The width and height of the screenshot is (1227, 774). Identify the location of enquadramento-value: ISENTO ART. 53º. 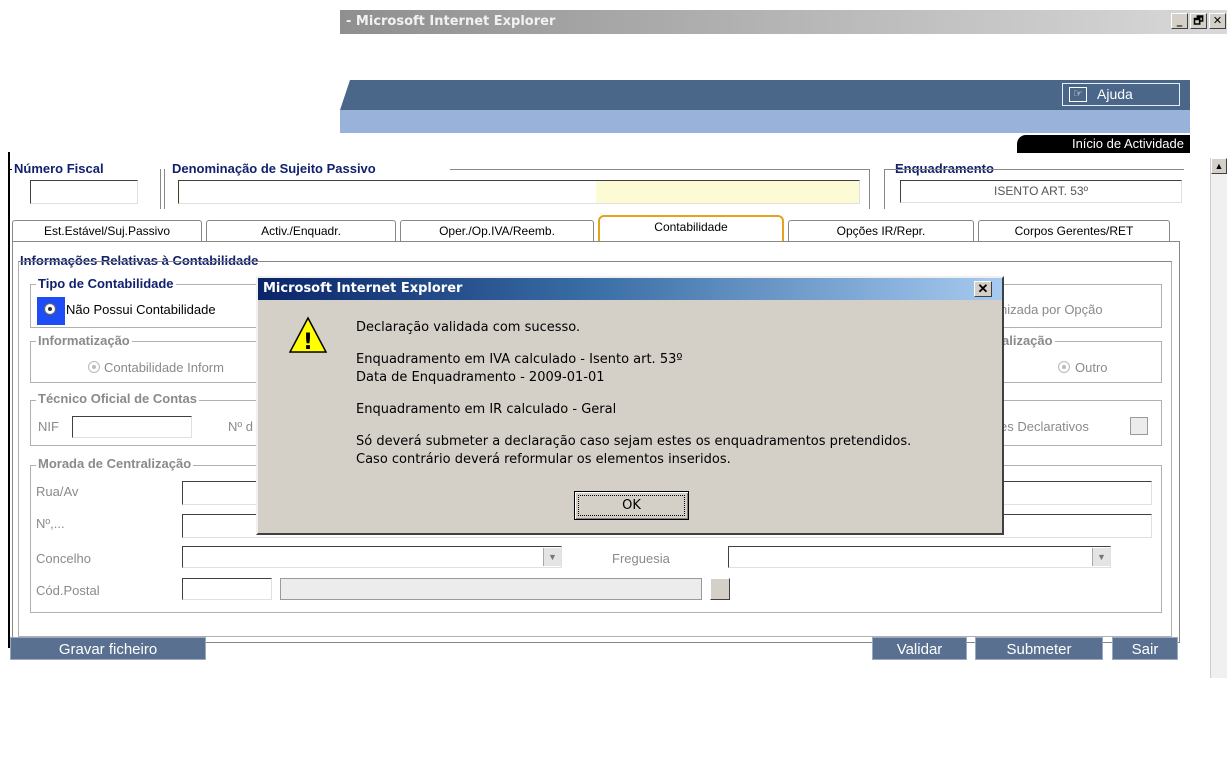
(1041, 191).